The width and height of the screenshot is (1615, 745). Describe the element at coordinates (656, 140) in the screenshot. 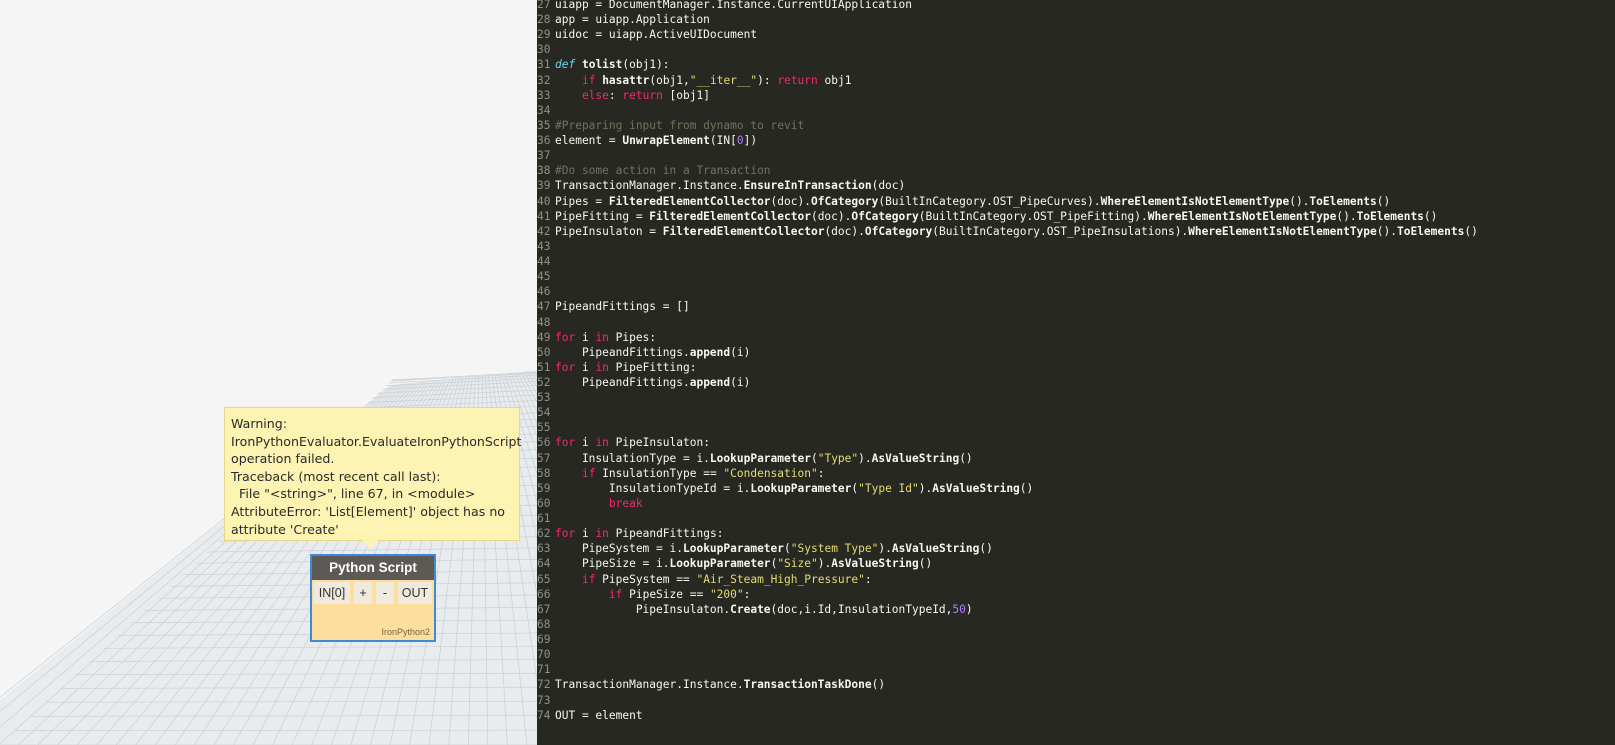

I see `code-text: element = UnwrapElement(IN[0])` at that location.